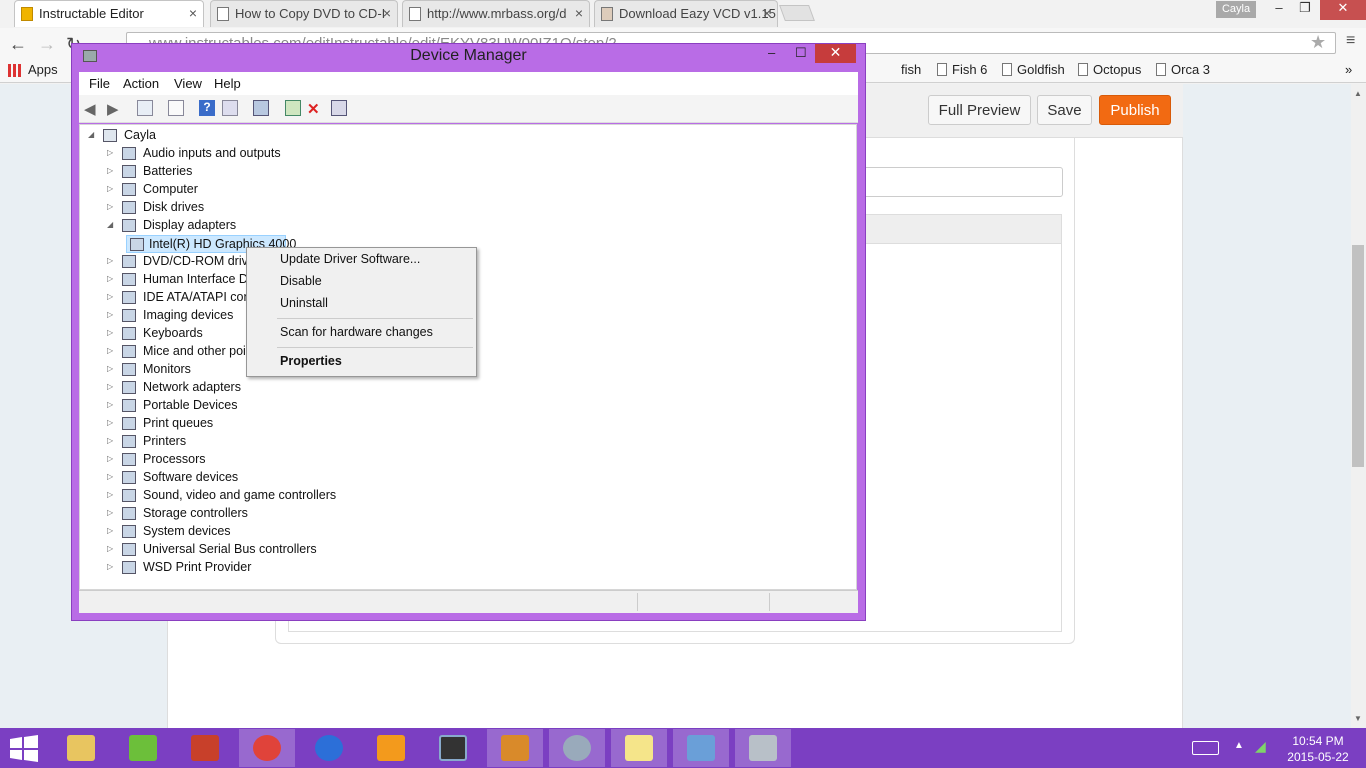 This screenshot has height=768, width=1366. I want to click on keyboard-icon, so click(1205, 748).